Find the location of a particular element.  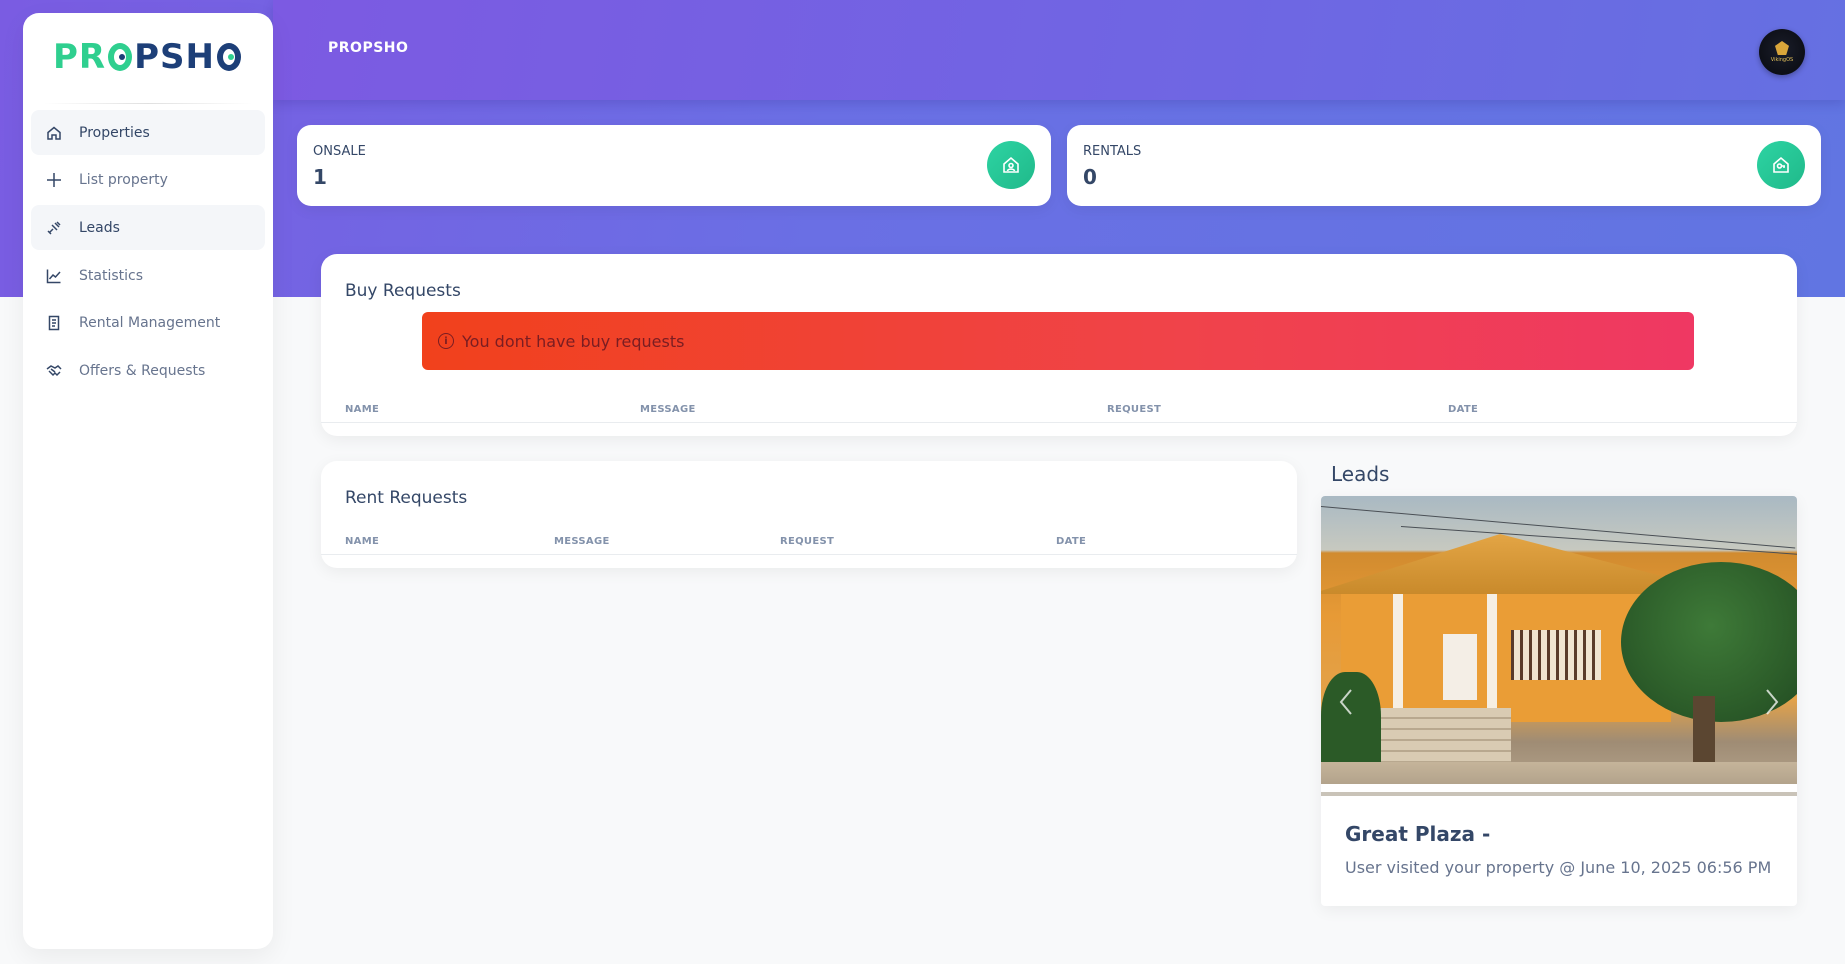

document-icon is located at coordinates (54, 323).